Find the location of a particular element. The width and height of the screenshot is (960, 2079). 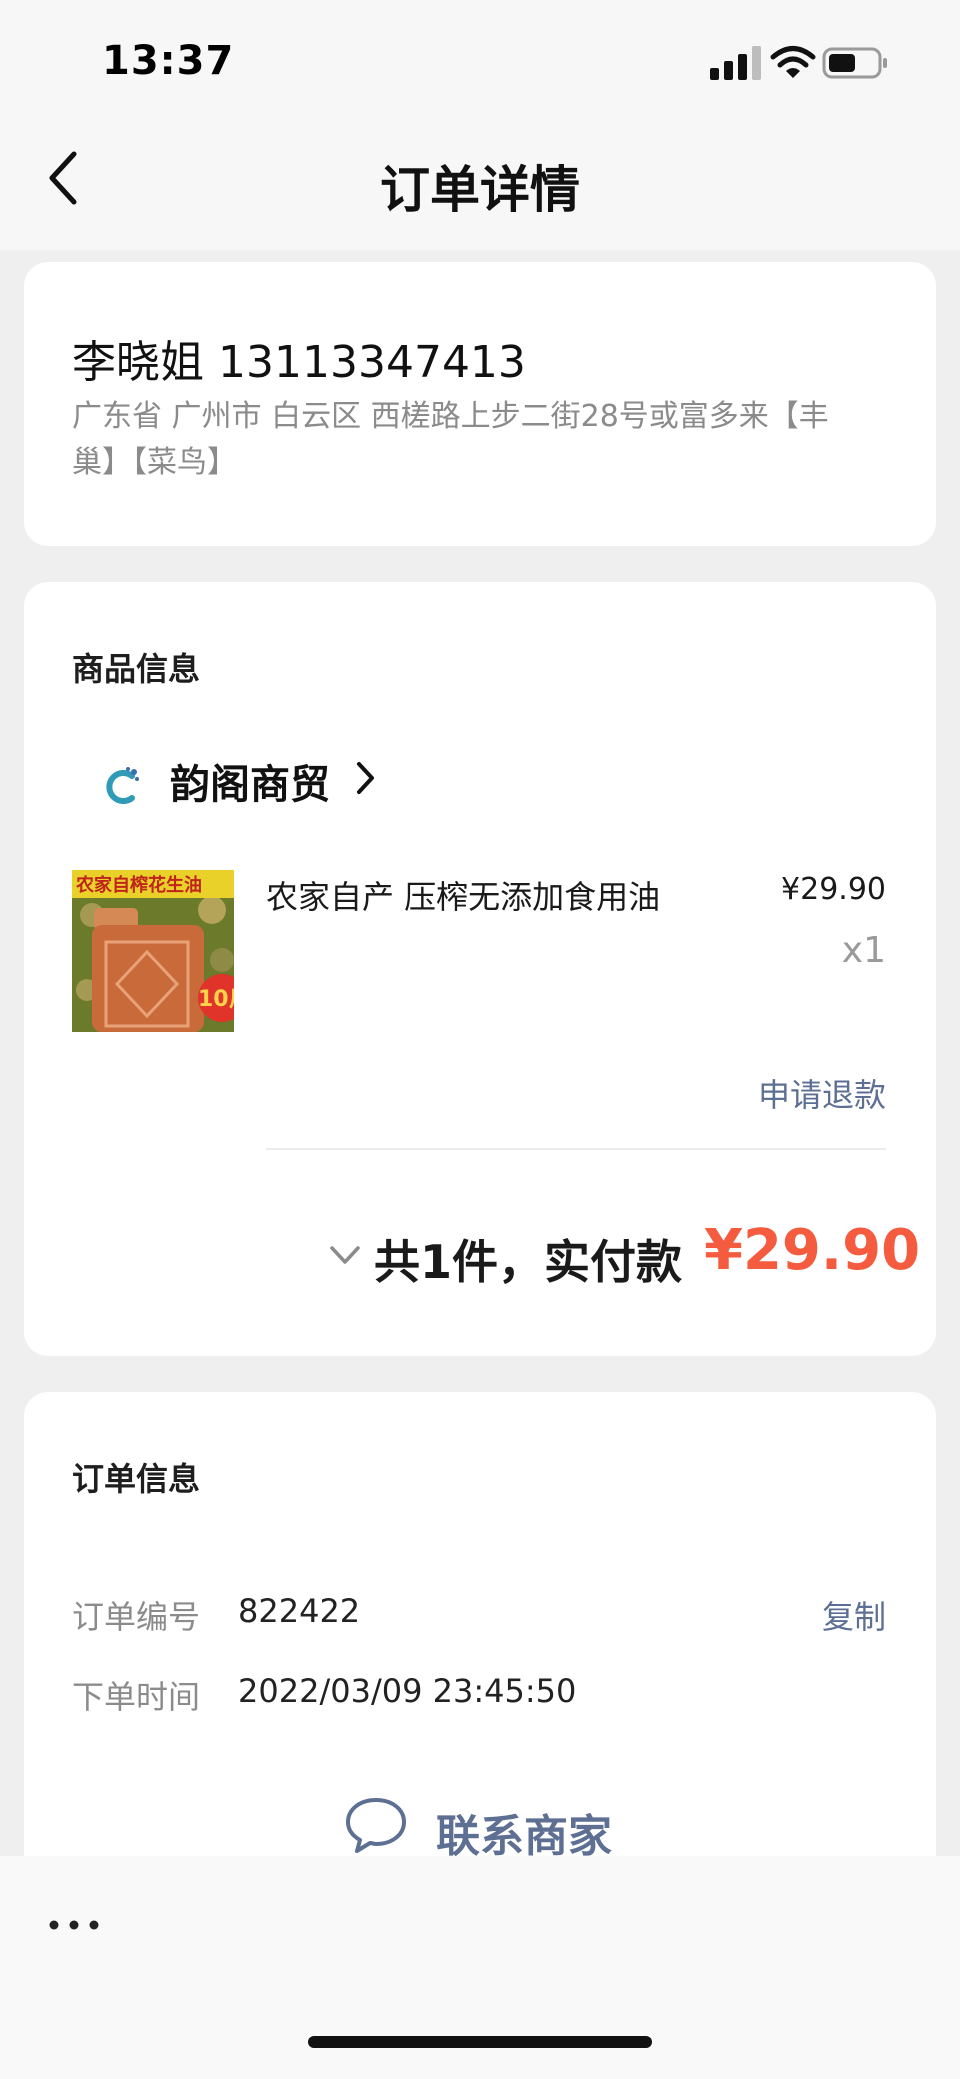

wifi-icon is located at coordinates (793, 62).